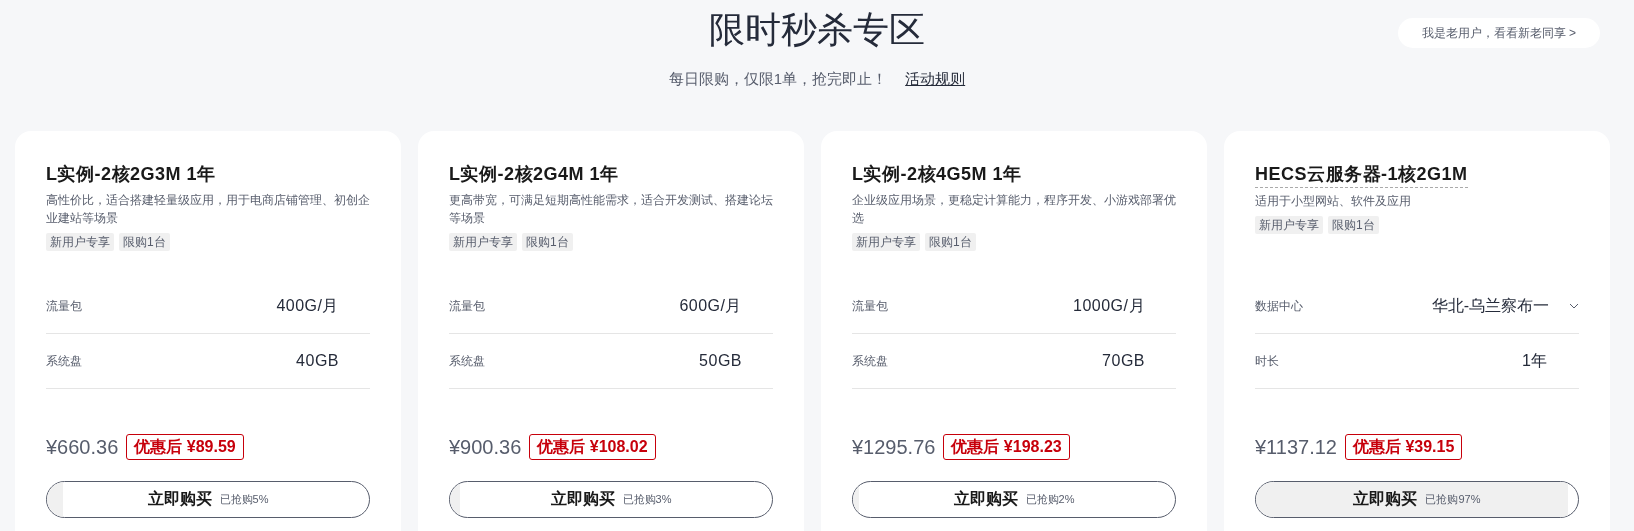  What do you see at coordinates (1124, 360) in the screenshot?
I see `spec-value: 70GB` at bounding box center [1124, 360].